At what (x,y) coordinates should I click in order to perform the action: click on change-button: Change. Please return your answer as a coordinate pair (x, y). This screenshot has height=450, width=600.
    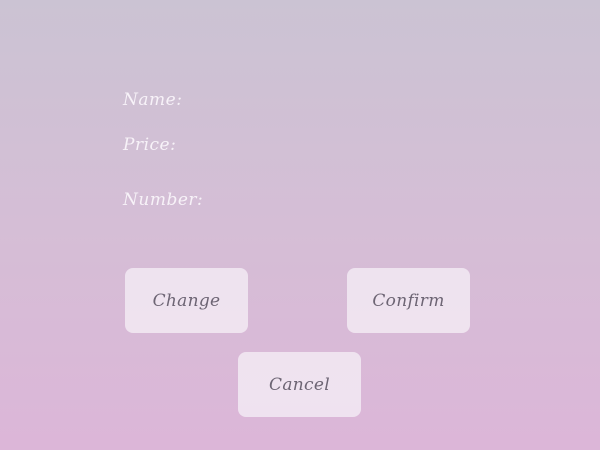
    Looking at the image, I should click on (186, 300).